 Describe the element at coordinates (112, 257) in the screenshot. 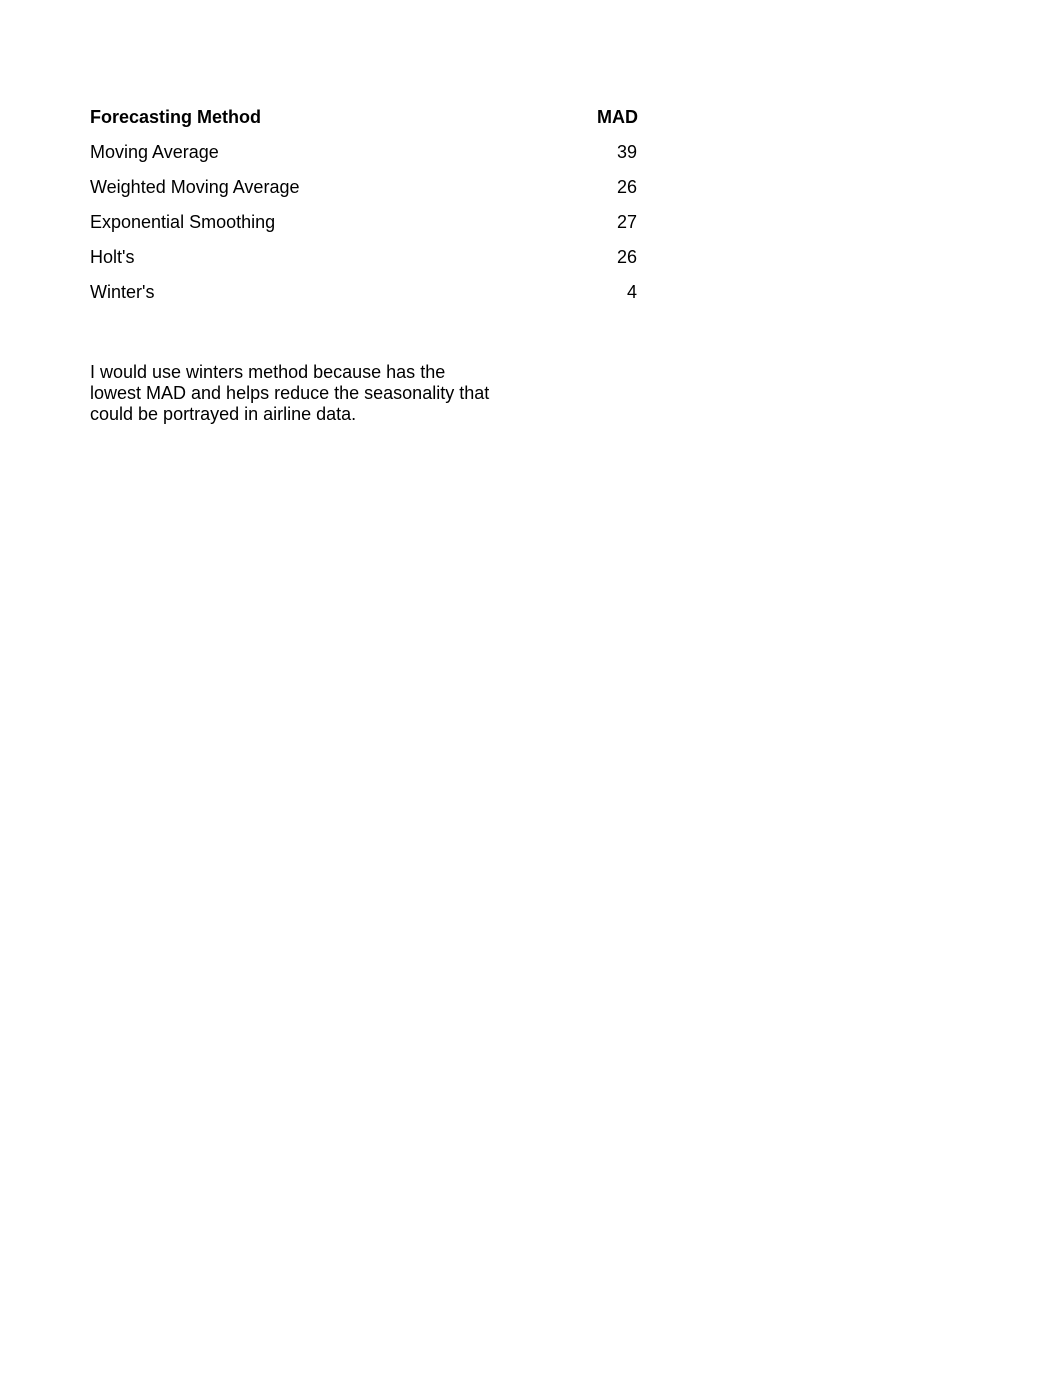

I see `cell-method-holts: Holt's` at that location.